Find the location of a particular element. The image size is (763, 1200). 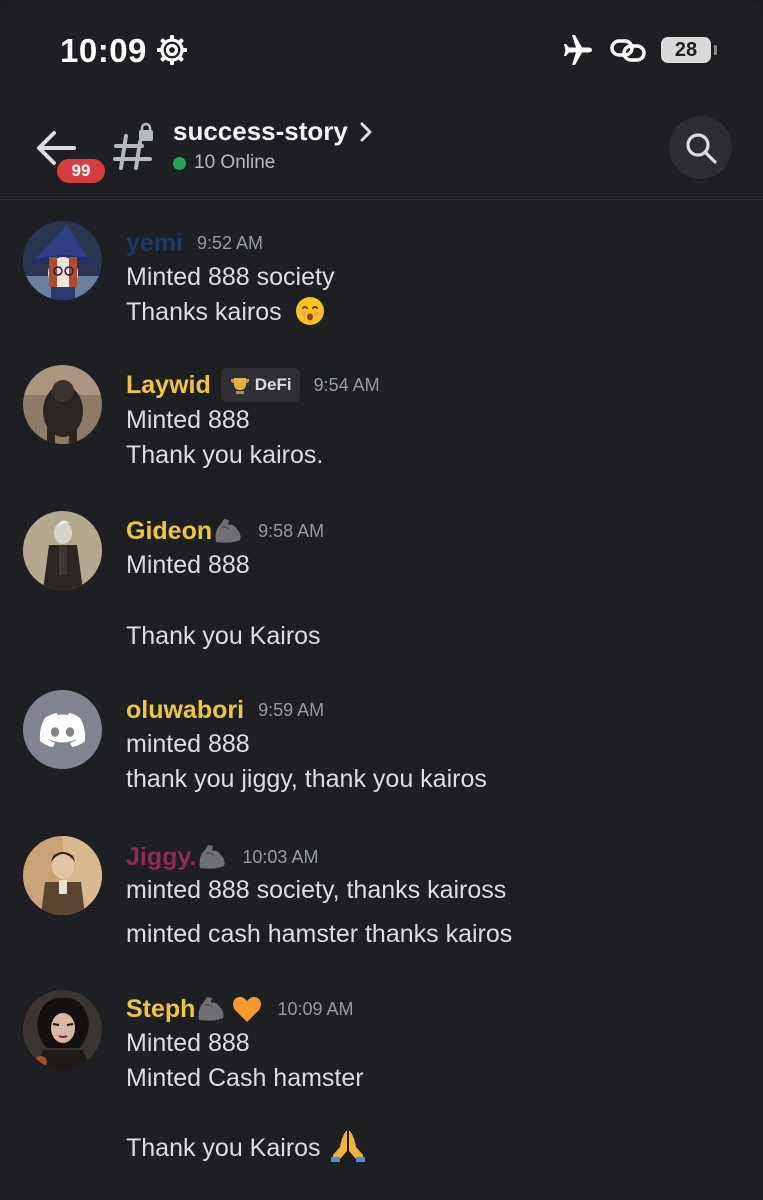

battery-level: 28 is located at coordinates (686, 49).